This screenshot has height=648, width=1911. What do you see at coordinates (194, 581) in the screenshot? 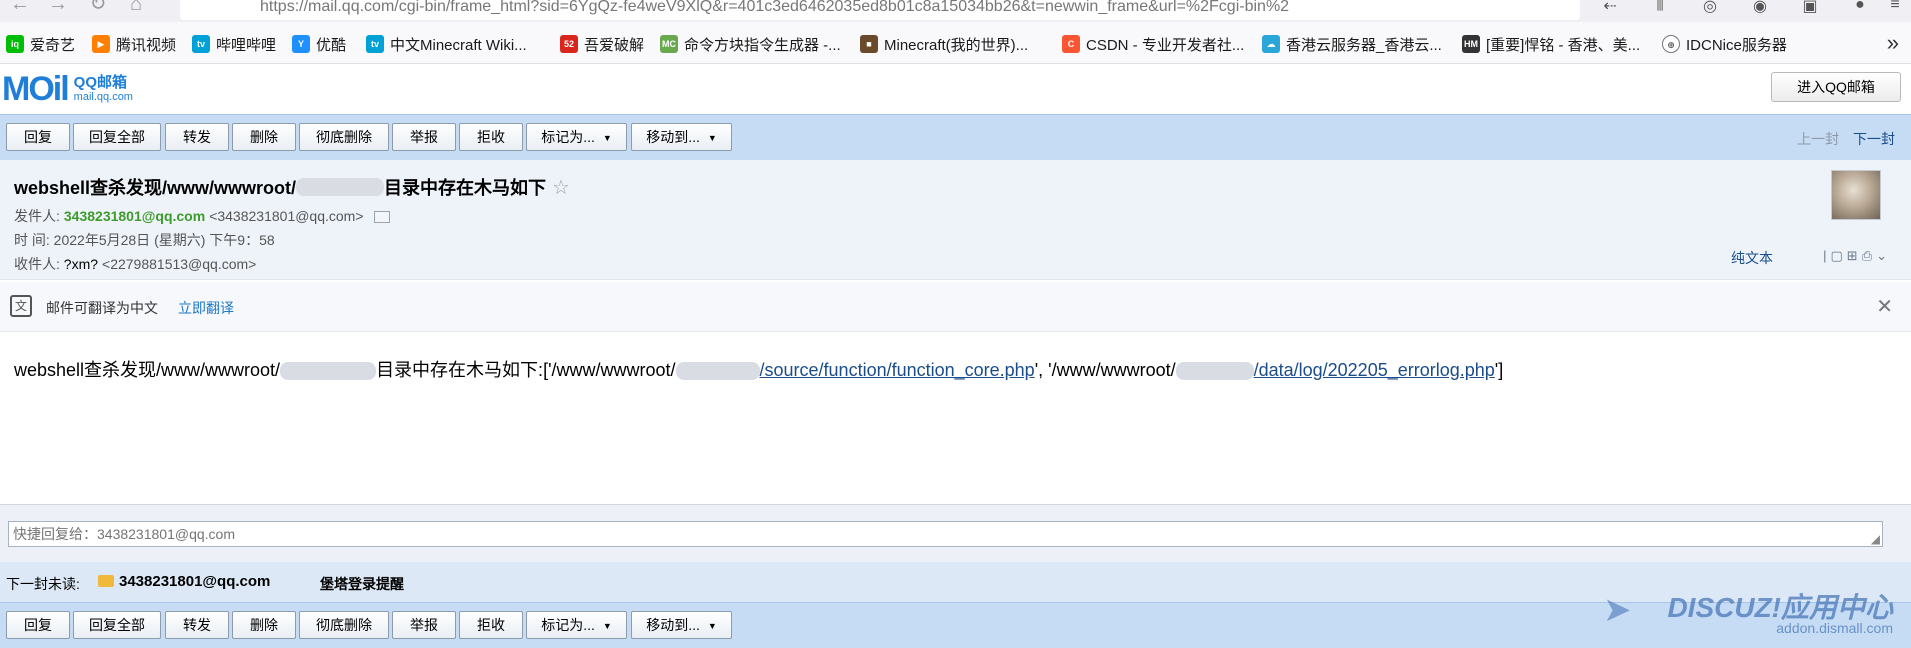
I see `next-unread-sender: 3438231801@qq.com` at bounding box center [194, 581].